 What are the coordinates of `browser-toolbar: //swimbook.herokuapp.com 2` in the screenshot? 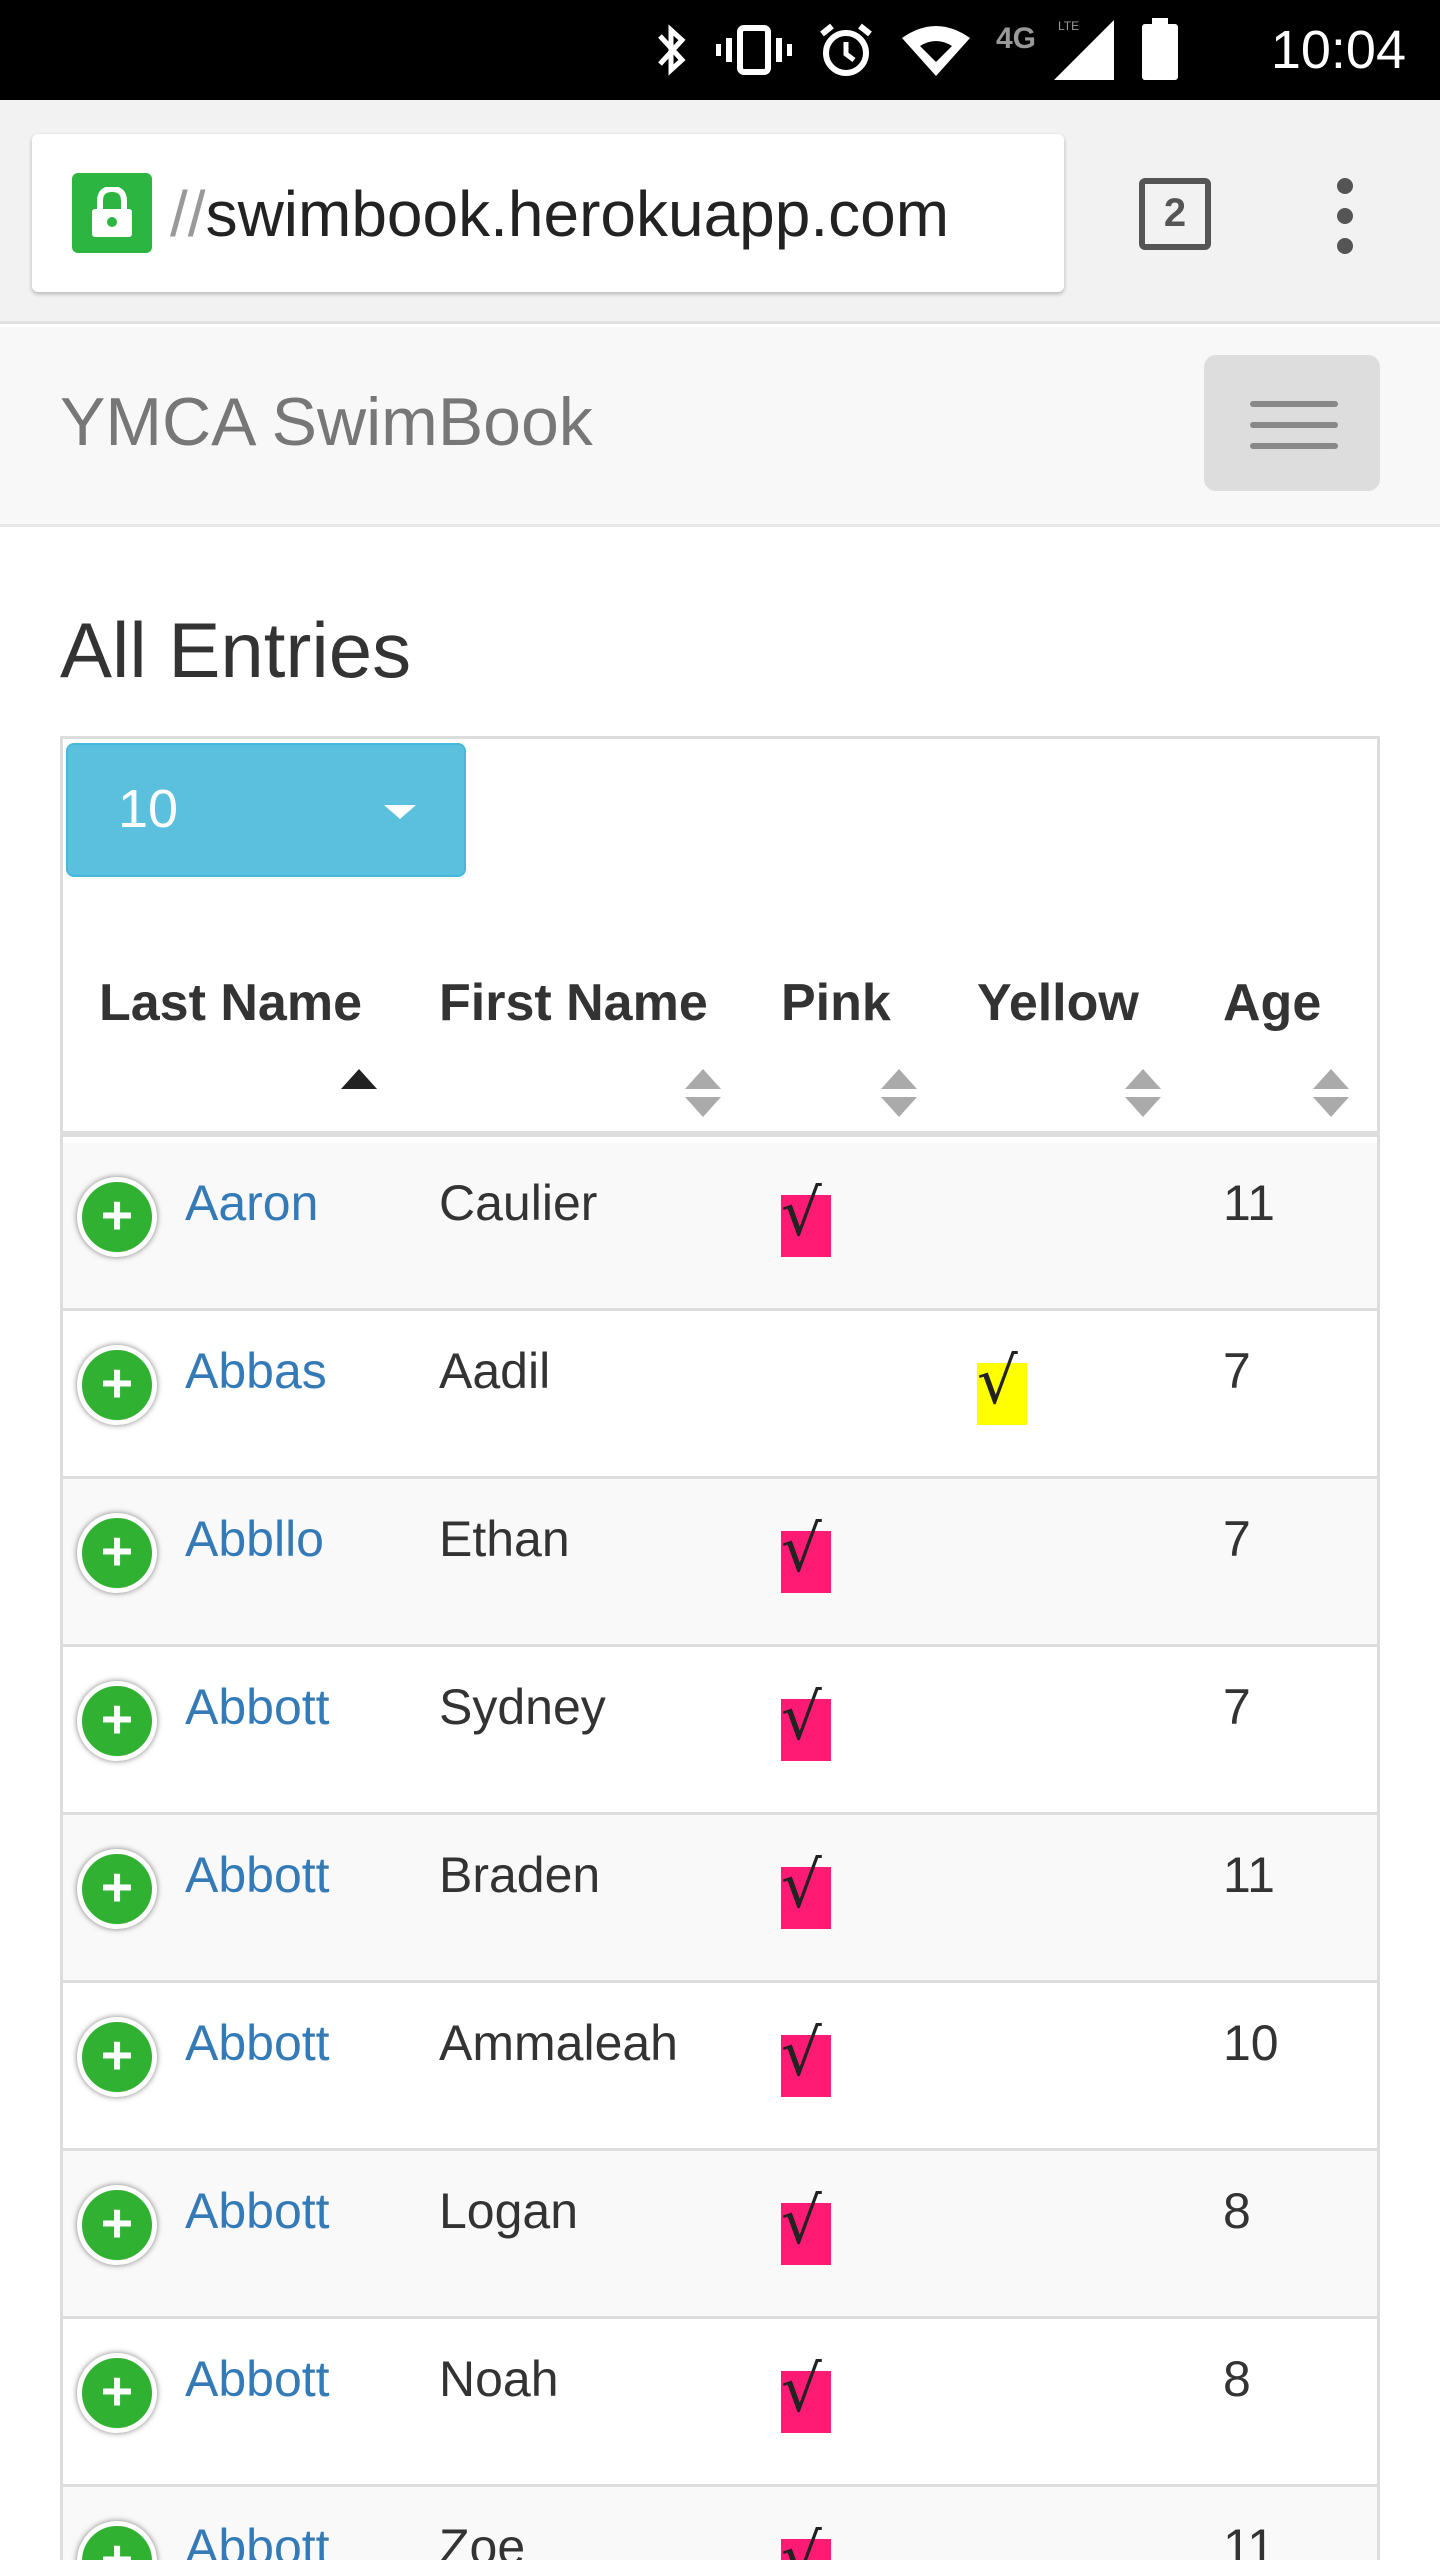 It's located at (720, 212).